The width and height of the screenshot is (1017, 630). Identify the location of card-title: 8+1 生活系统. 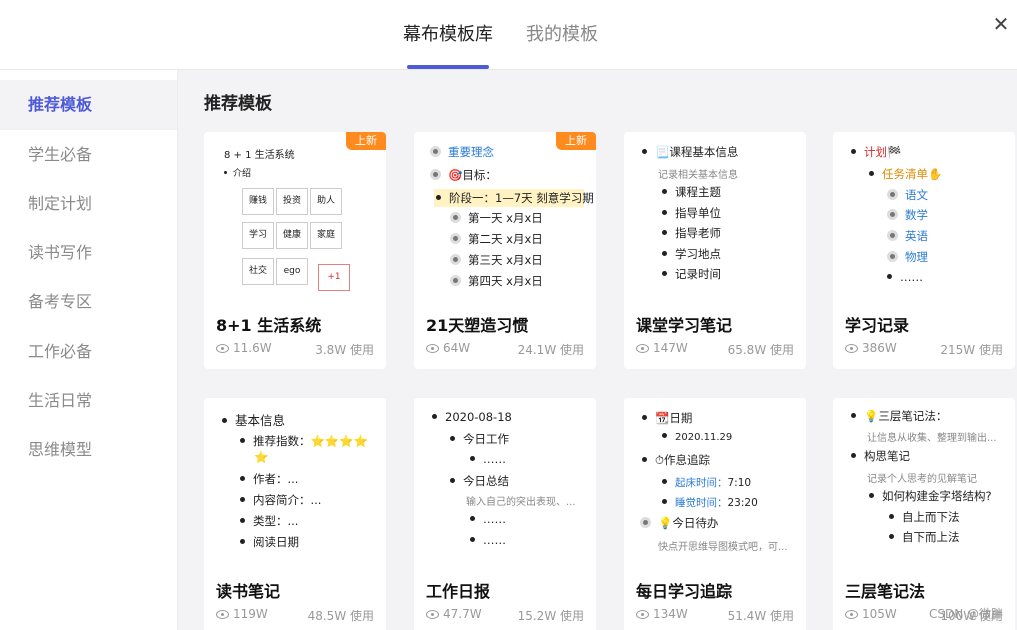
(269, 325).